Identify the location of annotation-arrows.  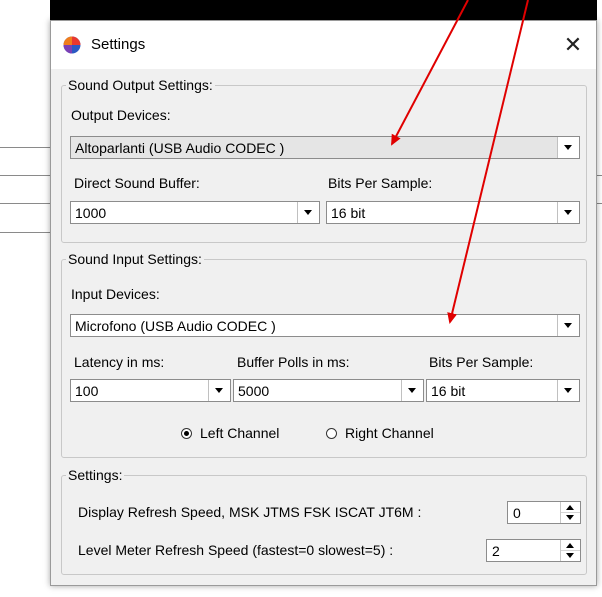
(460, 162).